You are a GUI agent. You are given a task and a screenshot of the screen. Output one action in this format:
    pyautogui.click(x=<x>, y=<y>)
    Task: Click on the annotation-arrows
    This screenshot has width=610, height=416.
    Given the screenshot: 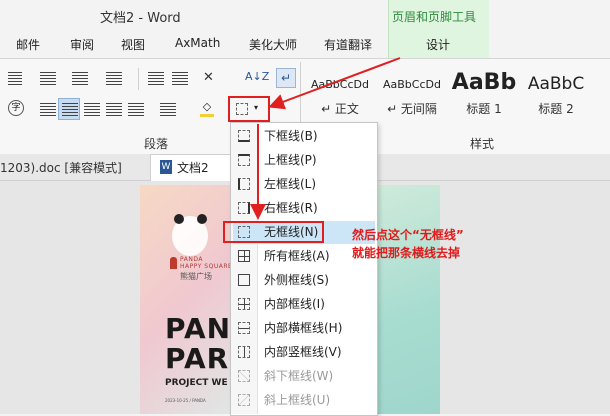 What is the action you would take?
    pyautogui.click(x=325, y=138)
    